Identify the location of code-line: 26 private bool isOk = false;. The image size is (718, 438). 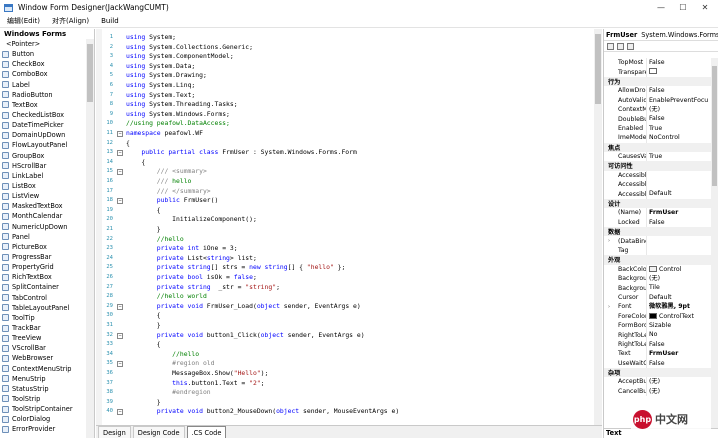
(346, 278).